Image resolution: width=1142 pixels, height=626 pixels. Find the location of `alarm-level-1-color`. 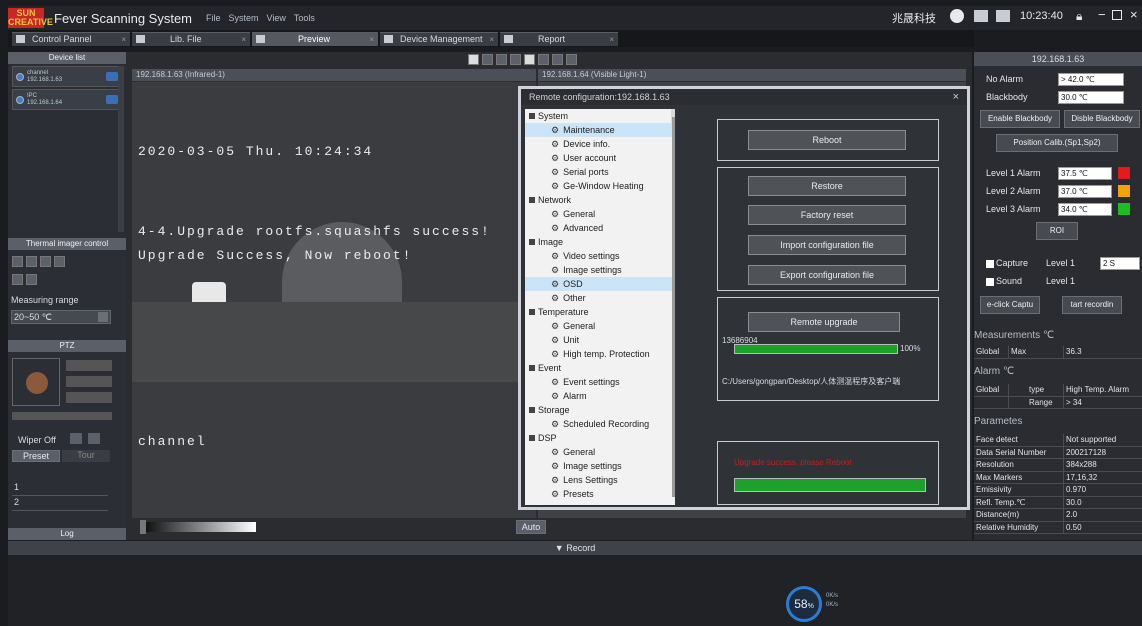

alarm-level-1-color is located at coordinates (1124, 173).